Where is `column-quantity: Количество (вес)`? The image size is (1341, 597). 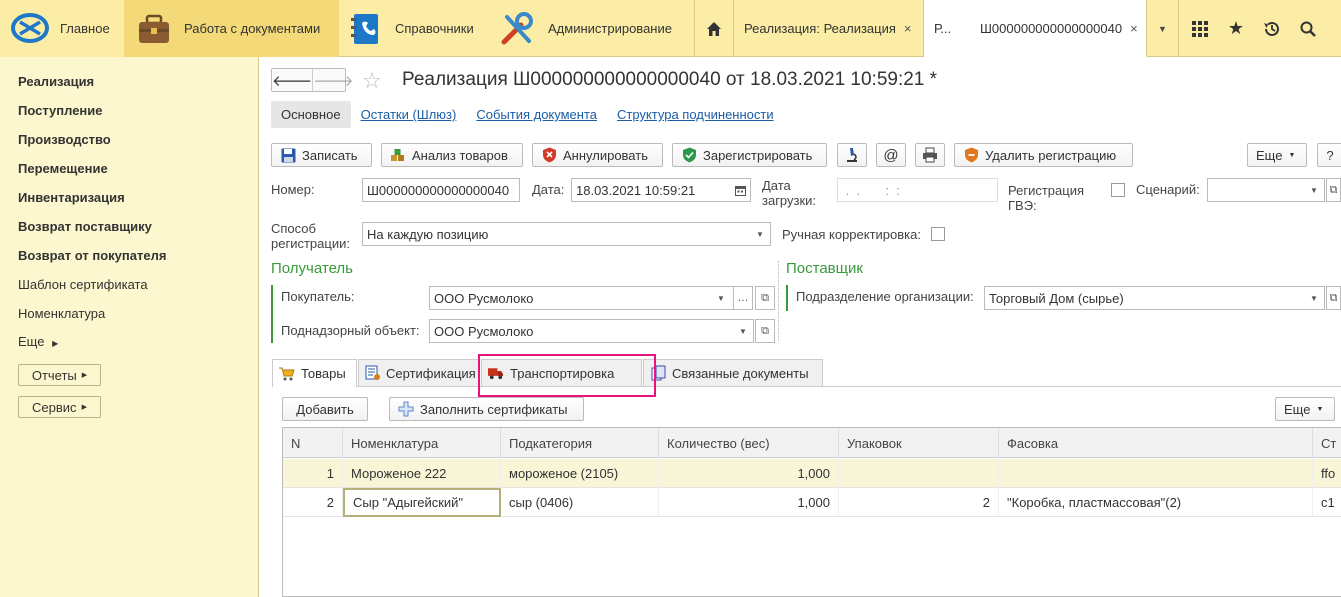 column-quantity: Количество (вес) is located at coordinates (749, 443).